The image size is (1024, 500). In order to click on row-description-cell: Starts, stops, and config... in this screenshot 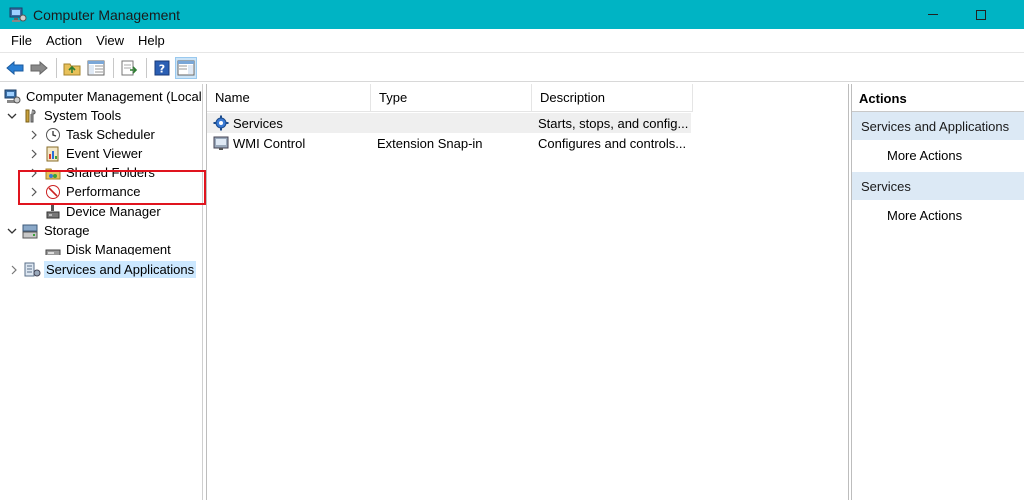, I will do `click(613, 123)`.